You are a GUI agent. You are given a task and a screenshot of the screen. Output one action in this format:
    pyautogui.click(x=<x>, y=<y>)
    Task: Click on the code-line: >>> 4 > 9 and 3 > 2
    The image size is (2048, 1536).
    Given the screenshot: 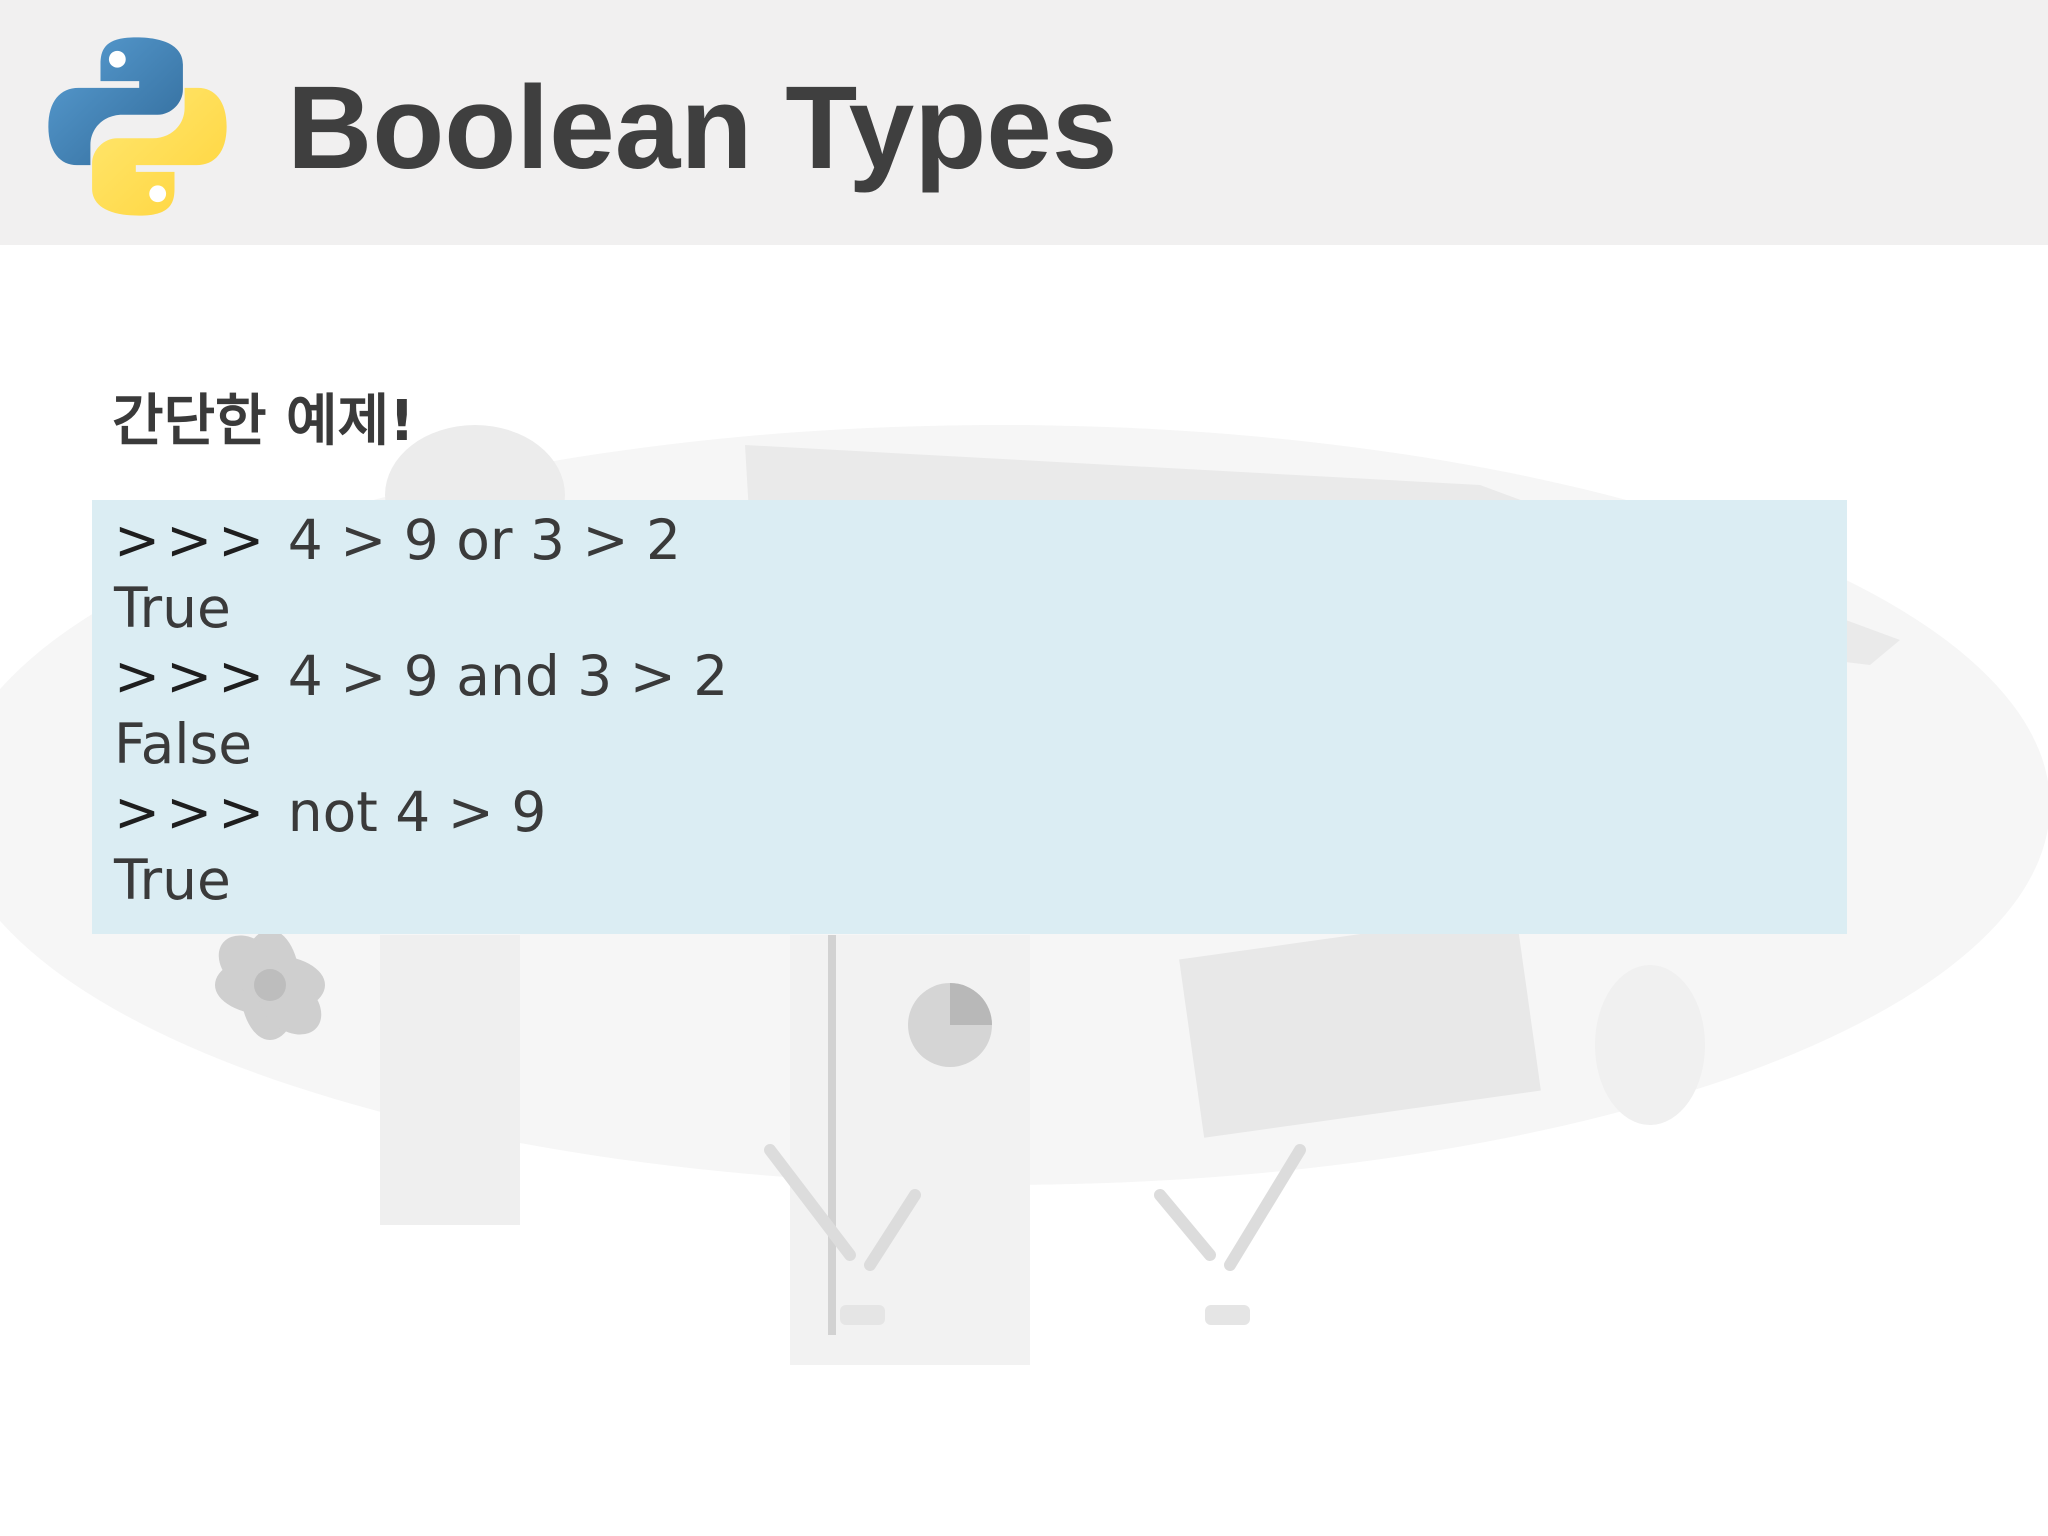 What is the action you would take?
    pyautogui.click(x=980, y=676)
    